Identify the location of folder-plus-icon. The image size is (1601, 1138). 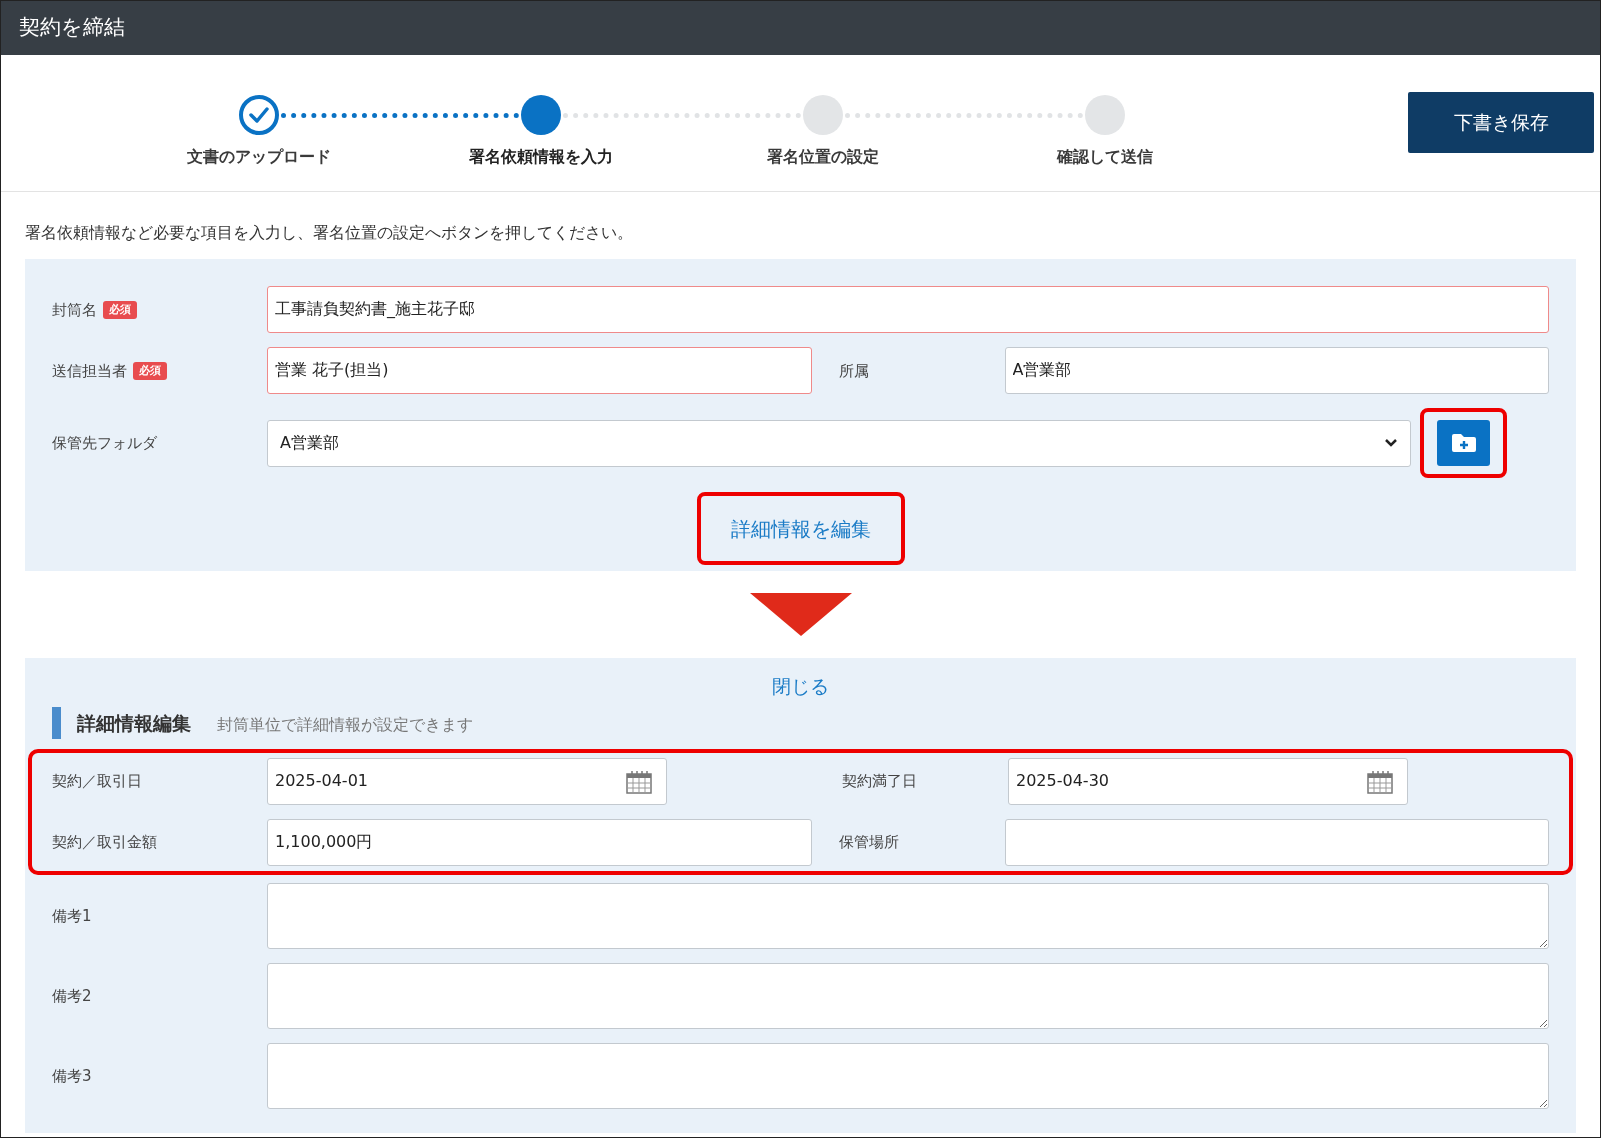
(1463, 443).